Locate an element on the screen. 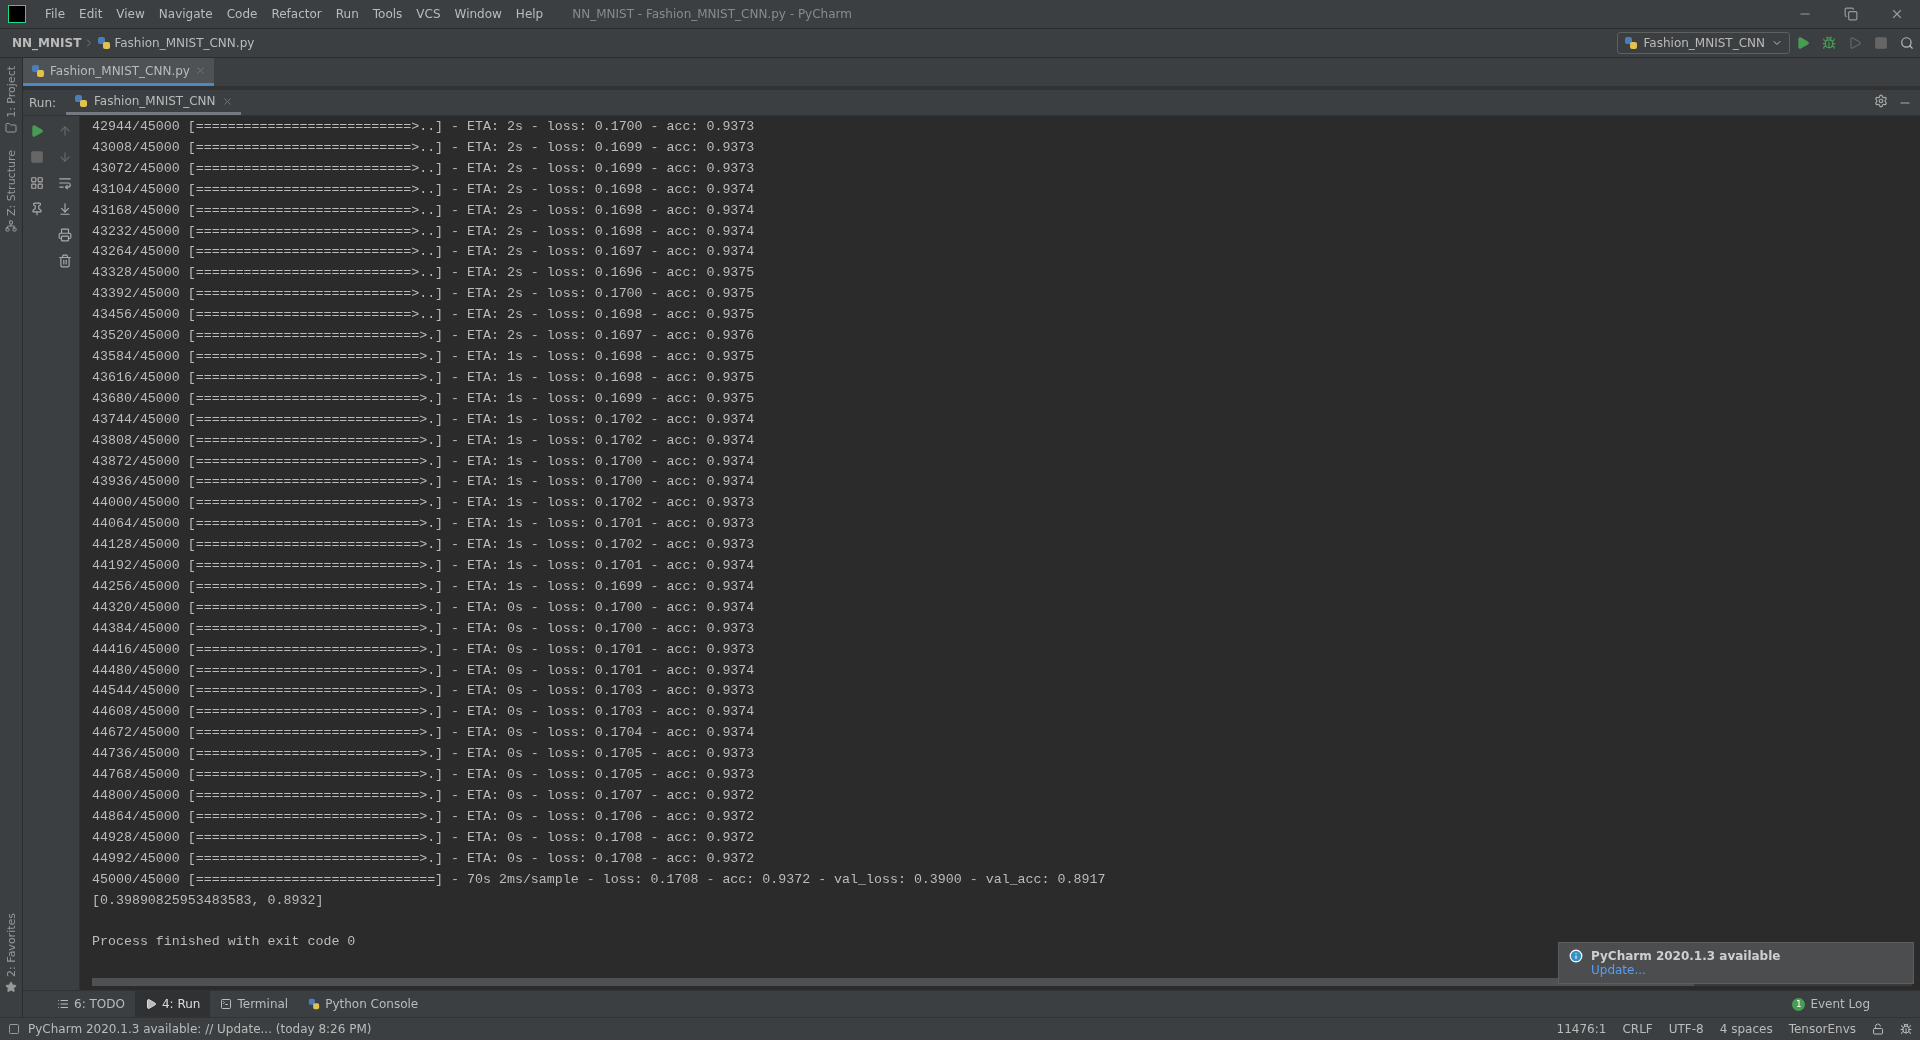 This screenshot has width=1920, height=1040. print-icon is located at coordinates (65, 235).